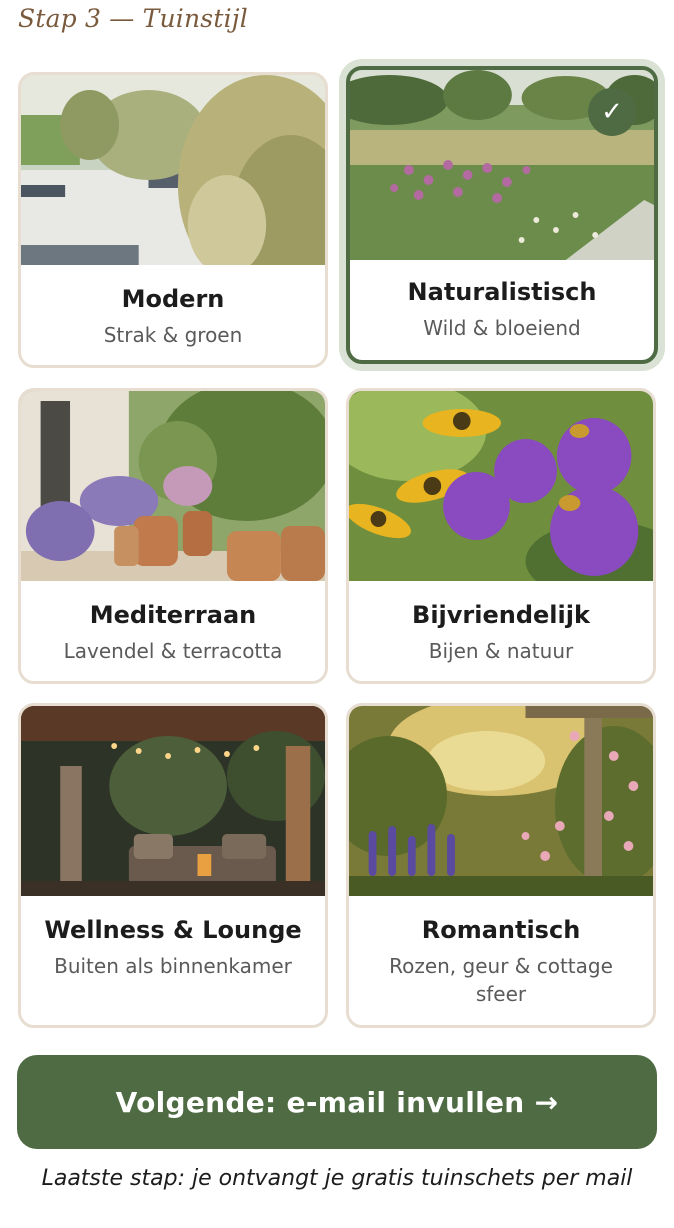 Image resolution: width=674 pixels, height=1228 pixels. Describe the element at coordinates (502, 215) in the screenshot. I see `style-card-naturalistisch: ✓ Naturalistisch Wild & bloeiend` at that location.